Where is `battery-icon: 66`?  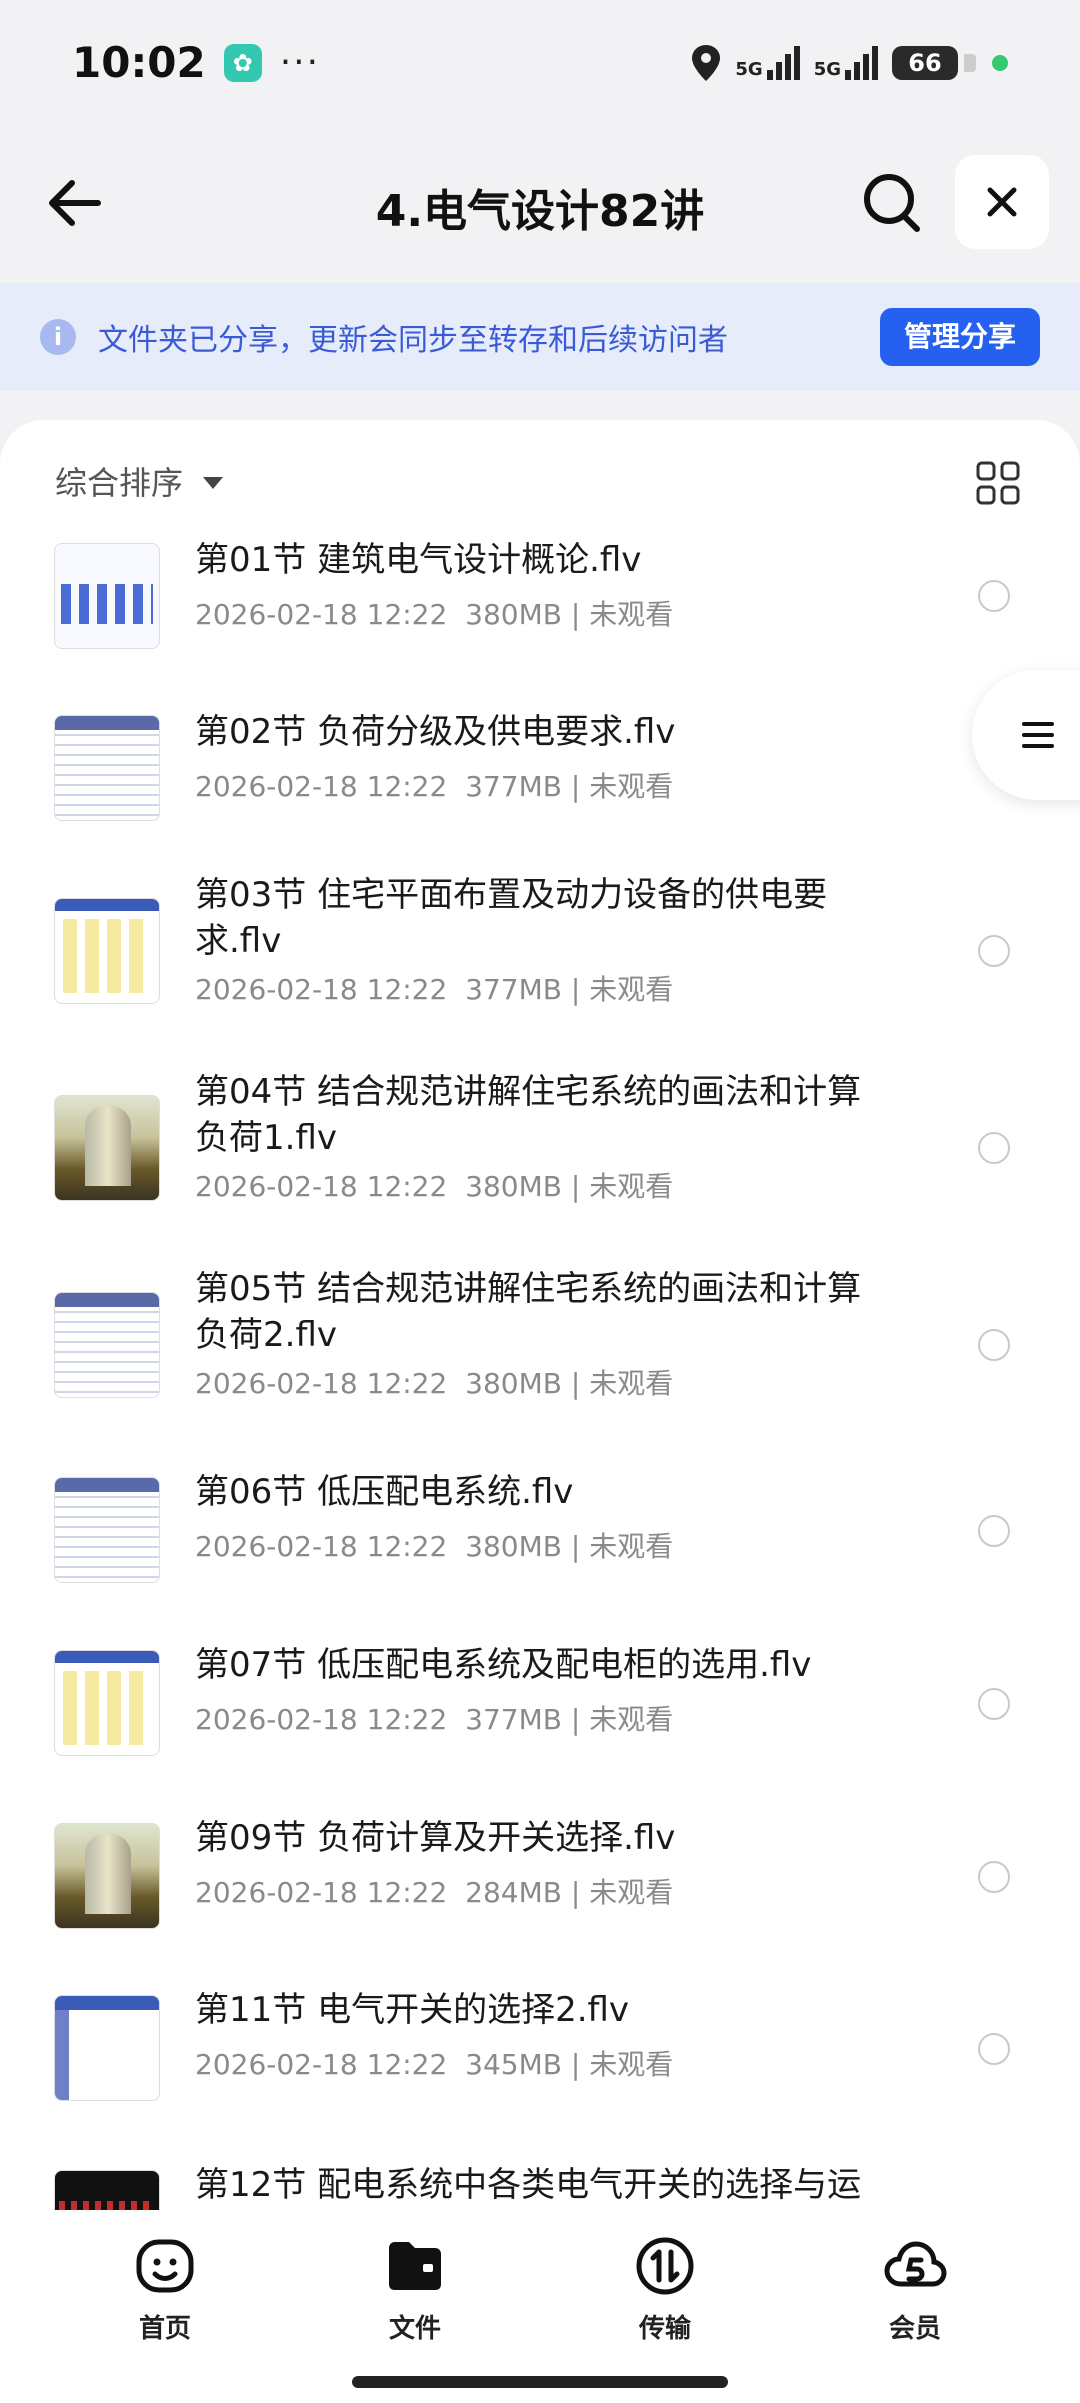 battery-icon: 66 is located at coordinates (934, 62).